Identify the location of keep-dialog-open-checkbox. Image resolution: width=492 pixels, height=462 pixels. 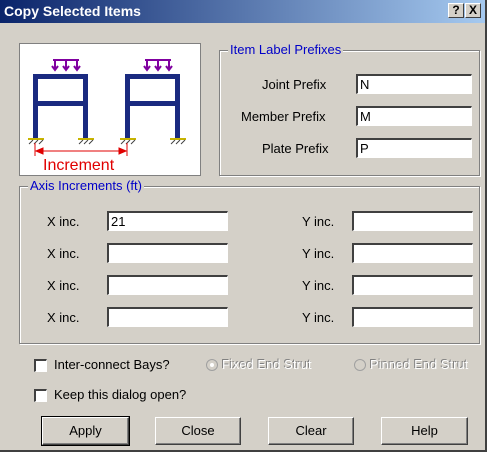
(40, 395).